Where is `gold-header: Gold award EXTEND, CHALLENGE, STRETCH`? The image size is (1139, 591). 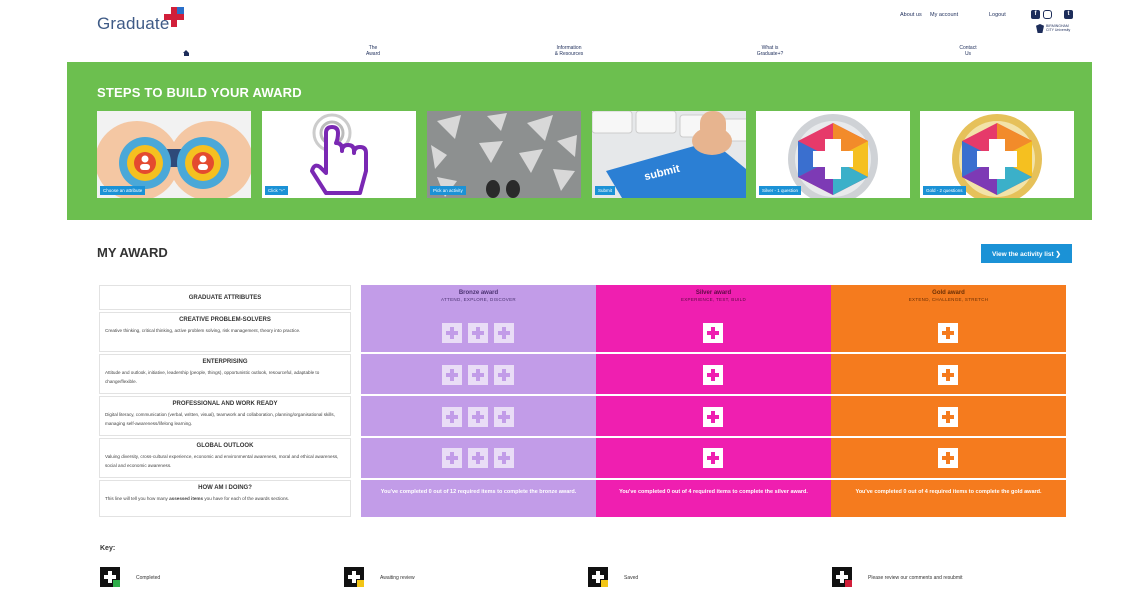
gold-header: Gold award EXTEND, CHALLENGE, STRETCH is located at coordinates (948, 297).